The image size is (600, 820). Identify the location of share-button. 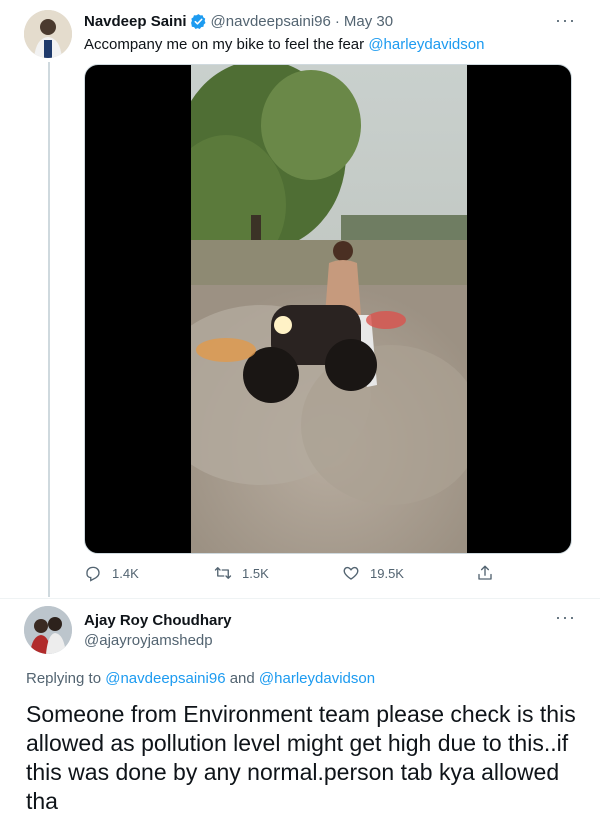
(490, 573).